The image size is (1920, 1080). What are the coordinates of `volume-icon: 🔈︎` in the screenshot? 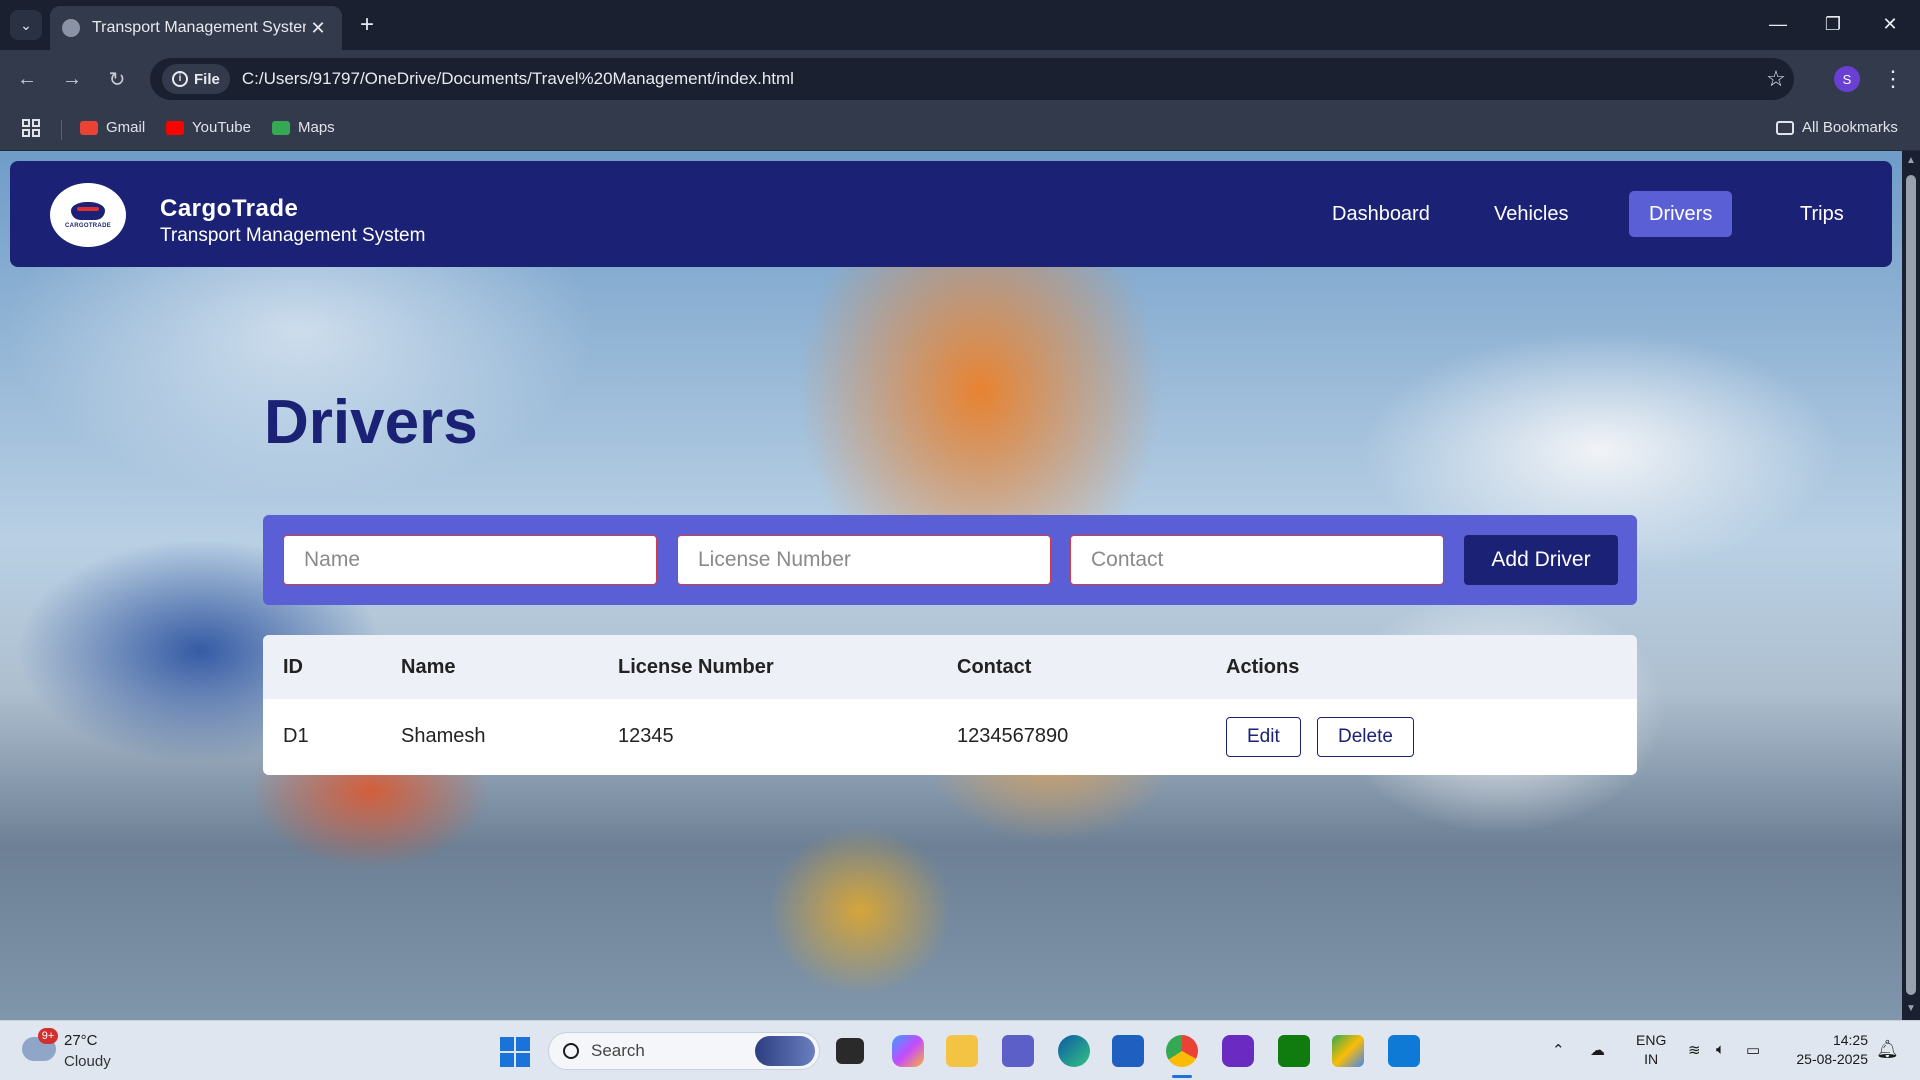 It's located at (1720, 1049).